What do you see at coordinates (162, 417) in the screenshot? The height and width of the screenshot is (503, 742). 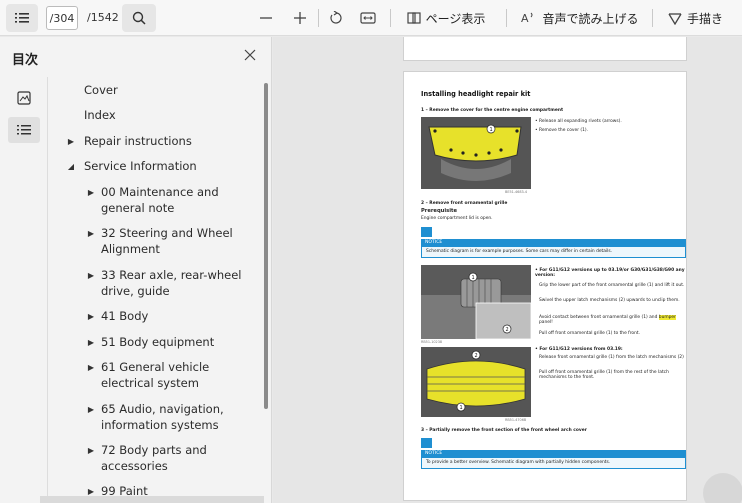 I see `toc-item-65: 65 Audio, navigation, information systems` at bounding box center [162, 417].